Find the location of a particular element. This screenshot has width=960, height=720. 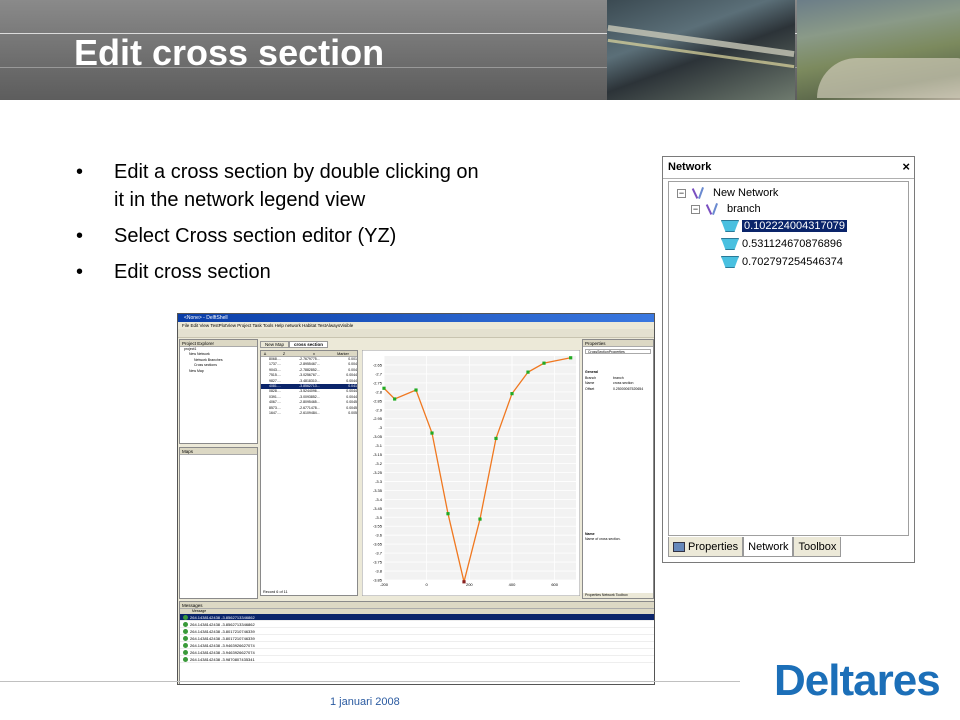

tab-toolbox: Toolbox is located at coordinates (817, 547).